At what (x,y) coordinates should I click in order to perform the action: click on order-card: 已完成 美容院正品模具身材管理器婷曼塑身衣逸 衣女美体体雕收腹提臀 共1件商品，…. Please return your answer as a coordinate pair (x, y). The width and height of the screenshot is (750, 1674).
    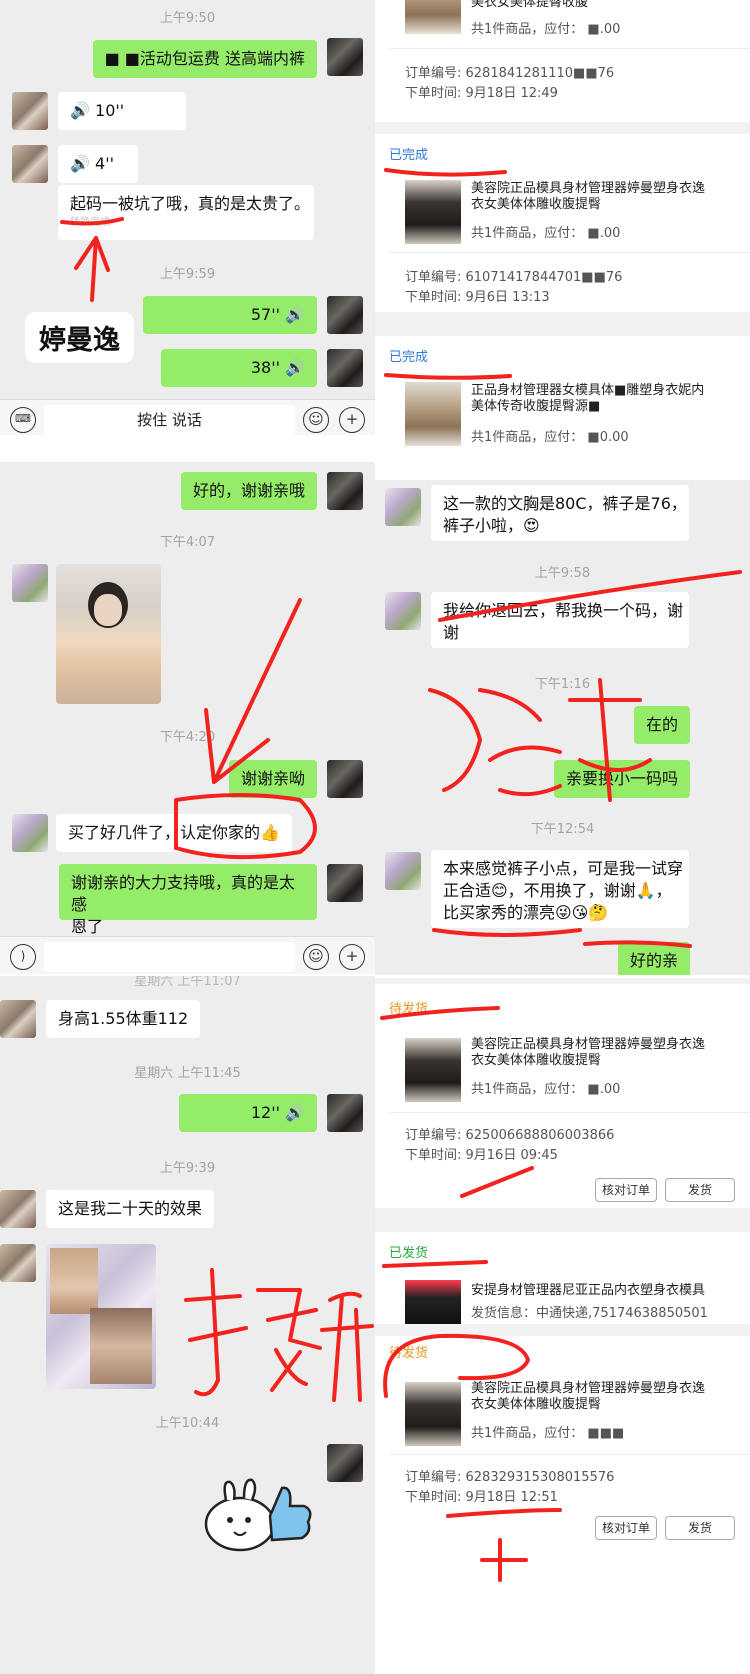
    Looking at the image, I should click on (562, 223).